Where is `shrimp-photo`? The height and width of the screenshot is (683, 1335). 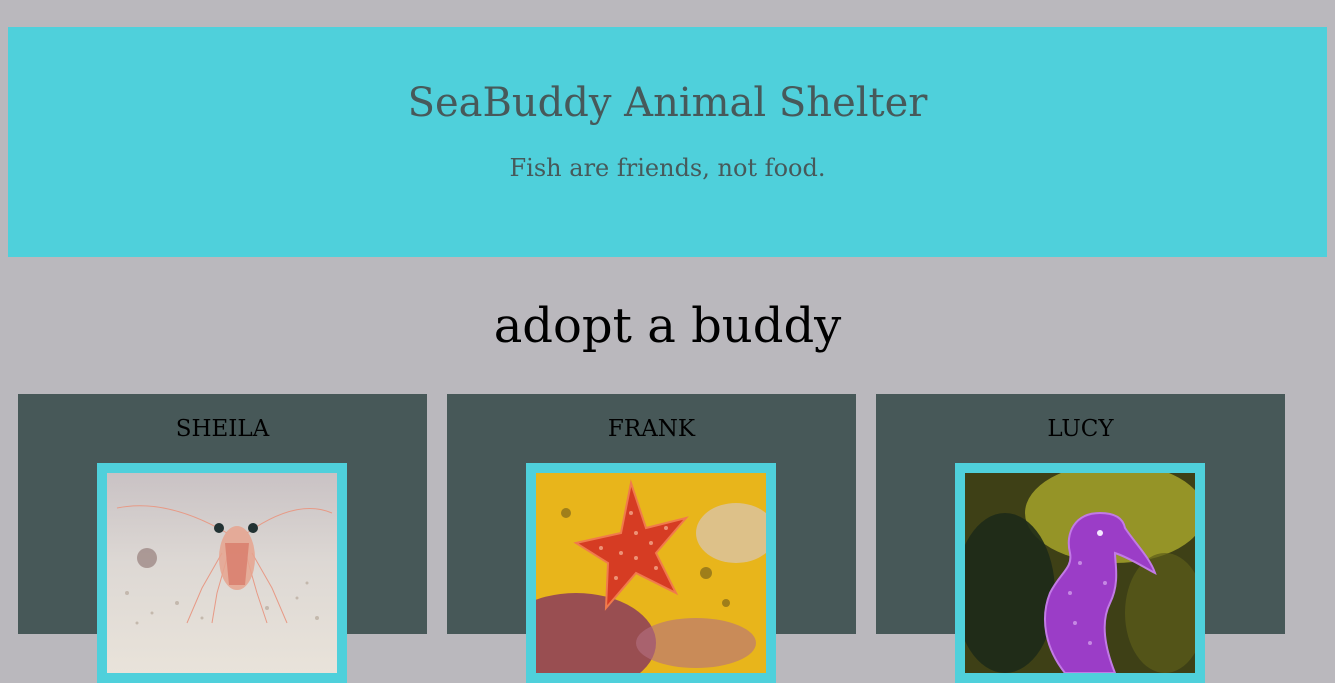 shrimp-photo is located at coordinates (222, 573).